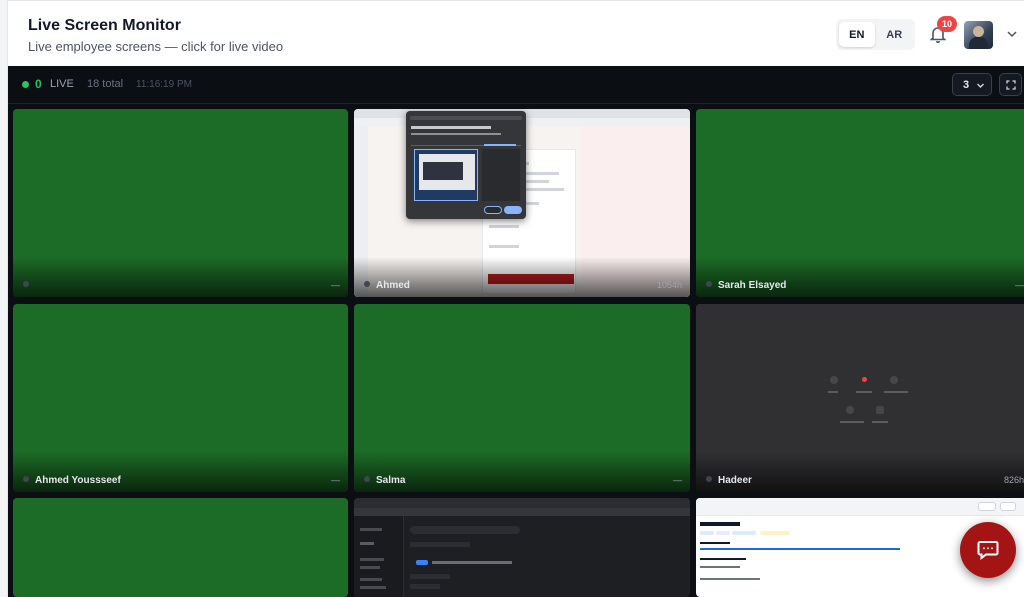  What do you see at coordinates (972, 84) in the screenshot?
I see `columns-select: 3` at bounding box center [972, 84].